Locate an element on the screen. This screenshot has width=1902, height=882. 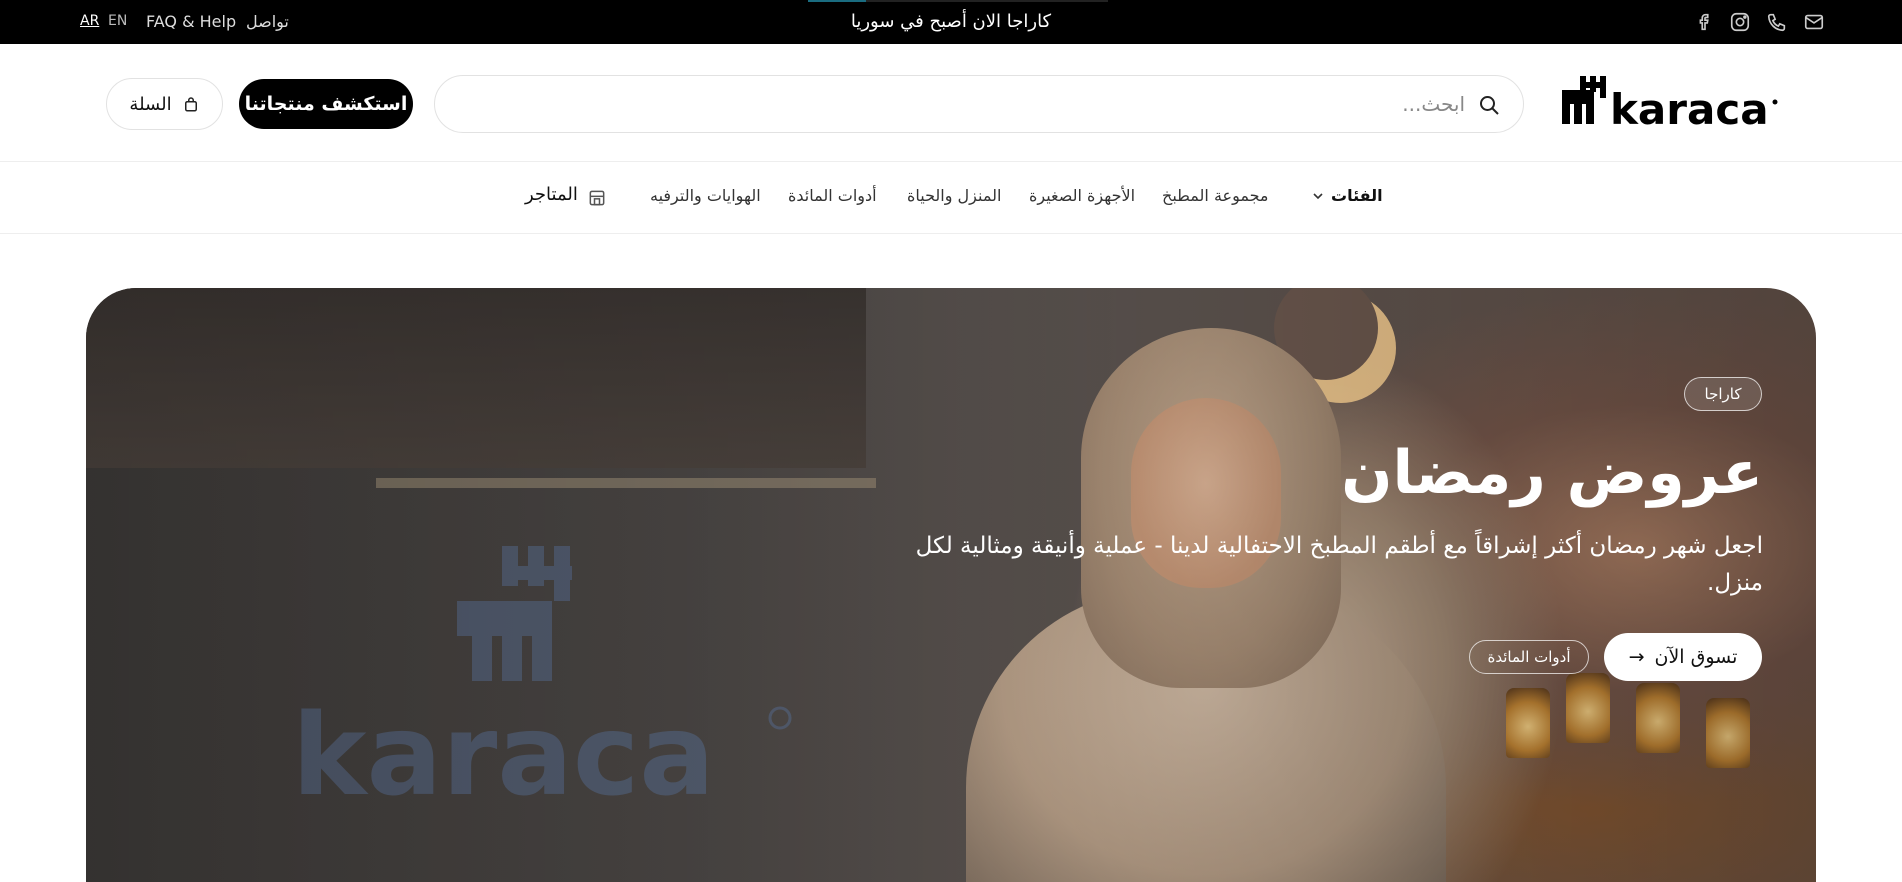
nav-item-small-appliances: الأجهزة الصغيرة is located at coordinates (1082, 195).